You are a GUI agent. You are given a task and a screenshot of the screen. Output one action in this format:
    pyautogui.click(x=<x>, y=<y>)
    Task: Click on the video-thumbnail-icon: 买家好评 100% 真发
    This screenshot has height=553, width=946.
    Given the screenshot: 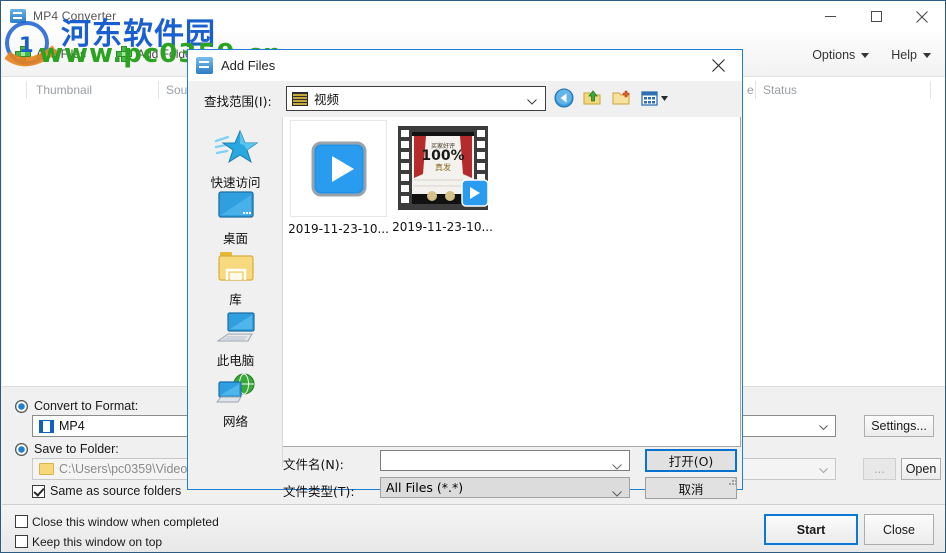 What is the action you would take?
    pyautogui.click(x=442, y=167)
    